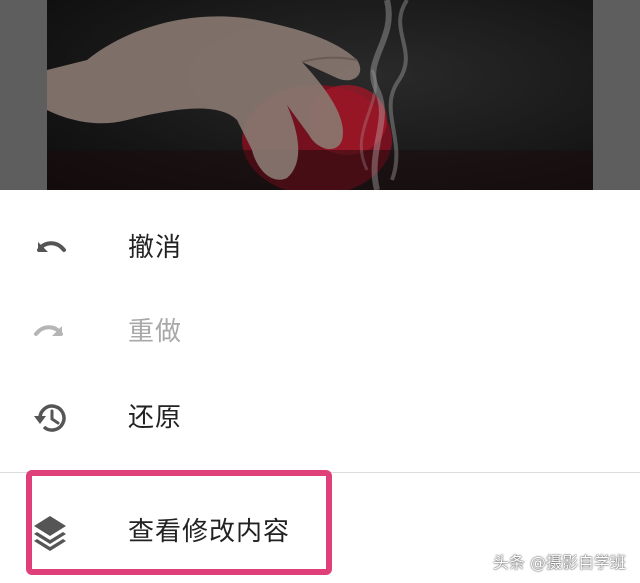 The width and height of the screenshot is (640, 583). What do you see at coordinates (320, 248) in the screenshot?
I see `menu-item-undo: 撤消` at bounding box center [320, 248].